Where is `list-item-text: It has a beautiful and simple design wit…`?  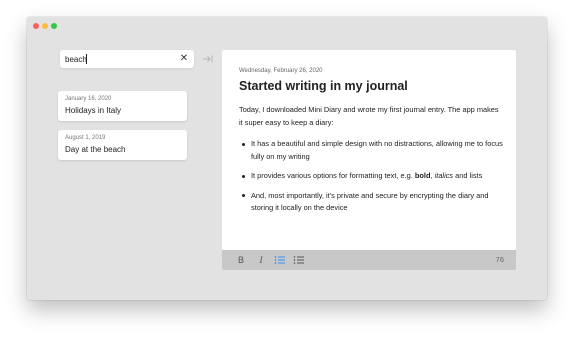
list-item-text: It has a beautiful and simple design wit… is located at coordinates (377, 150).